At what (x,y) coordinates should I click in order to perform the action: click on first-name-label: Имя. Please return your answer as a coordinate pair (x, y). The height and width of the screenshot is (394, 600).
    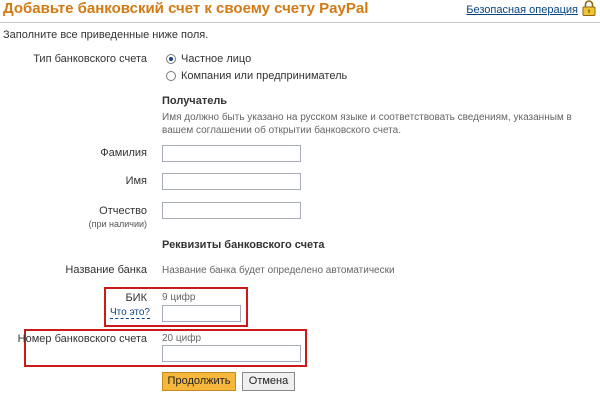
    Looking at the image, I should click on (136, 181).